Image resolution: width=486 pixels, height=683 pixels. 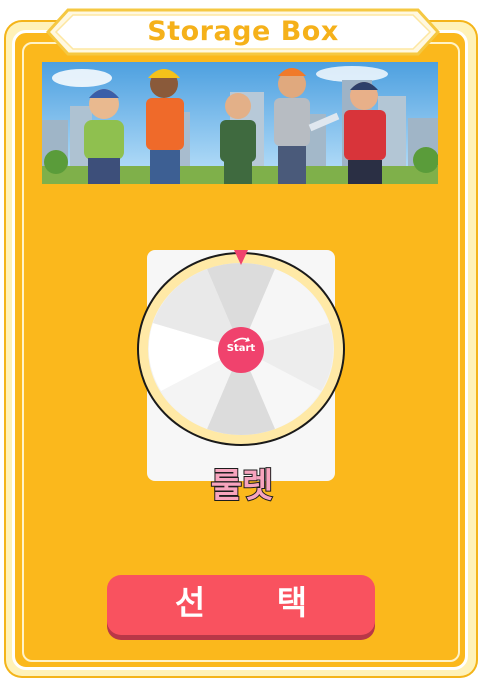 What do you see at coordinates (241, 605) in the screenshot?
I see `select-button: 선 택` at bounding box center [241, 605].